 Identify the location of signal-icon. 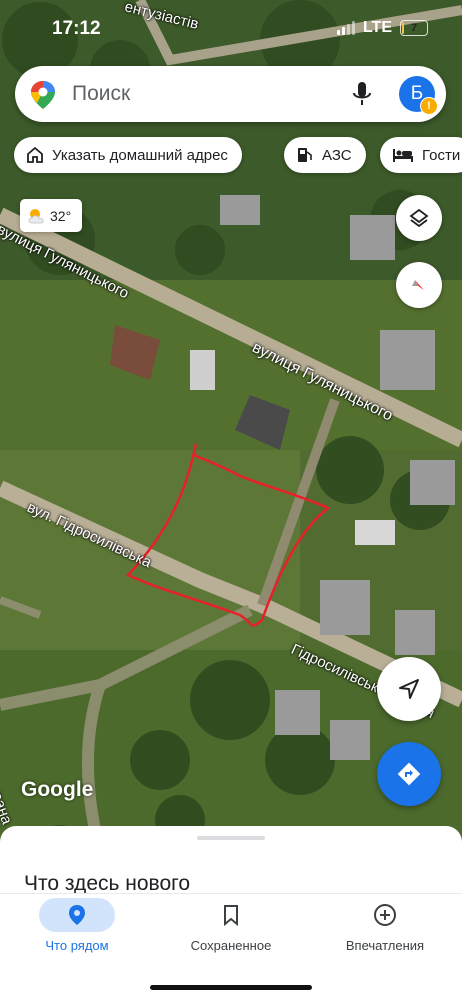
(345, 28).